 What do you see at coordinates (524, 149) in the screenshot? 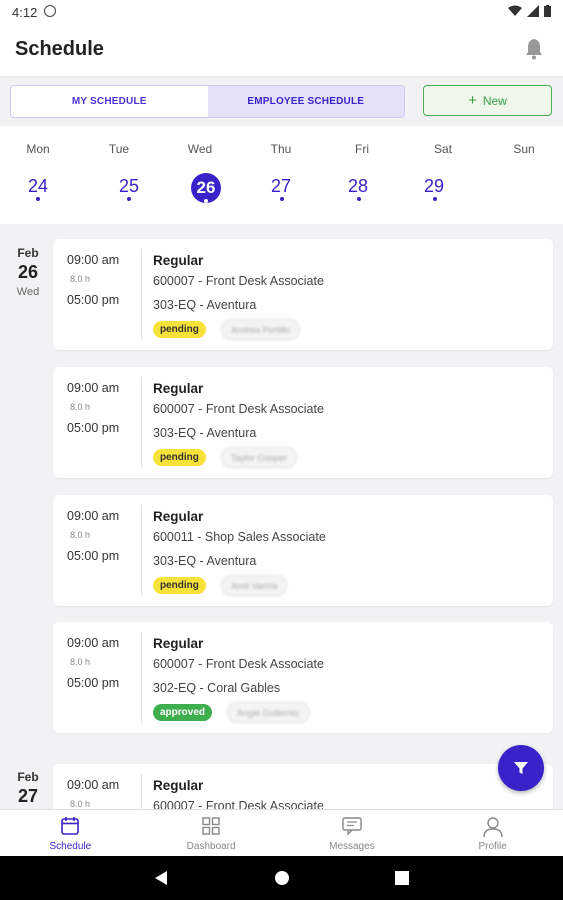
I see `day-name: Sun` at bounding box center [524, 149].